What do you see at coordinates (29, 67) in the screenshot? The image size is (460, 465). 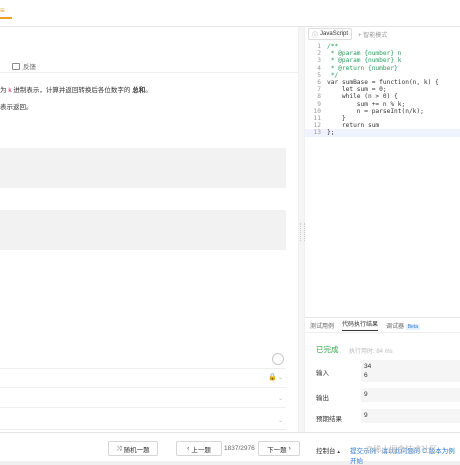 I see `feedback-label: 反馈` at bounding box center [29, 67].